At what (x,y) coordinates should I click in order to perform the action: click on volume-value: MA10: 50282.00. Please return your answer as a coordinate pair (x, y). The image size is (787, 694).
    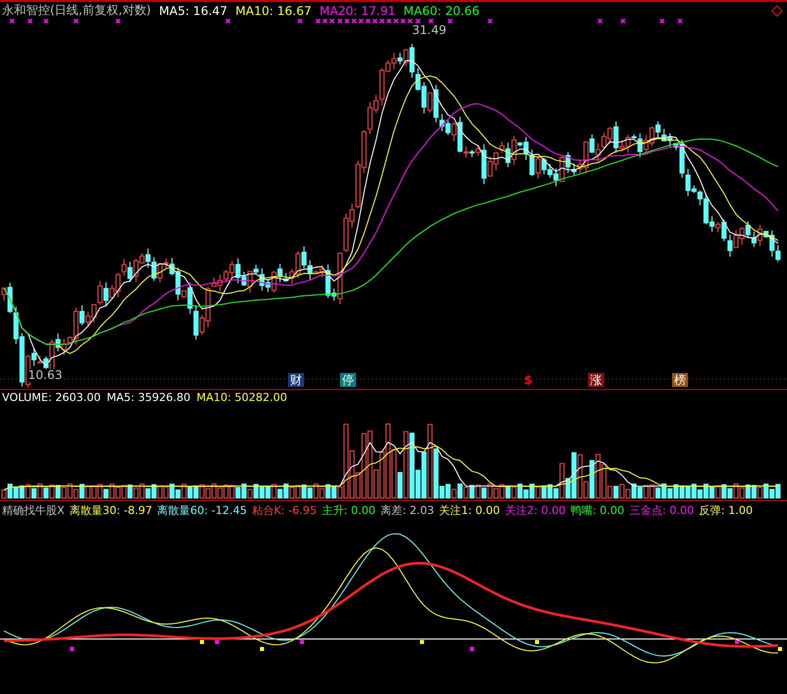
    Looking at the image, I should click on (242, 397).